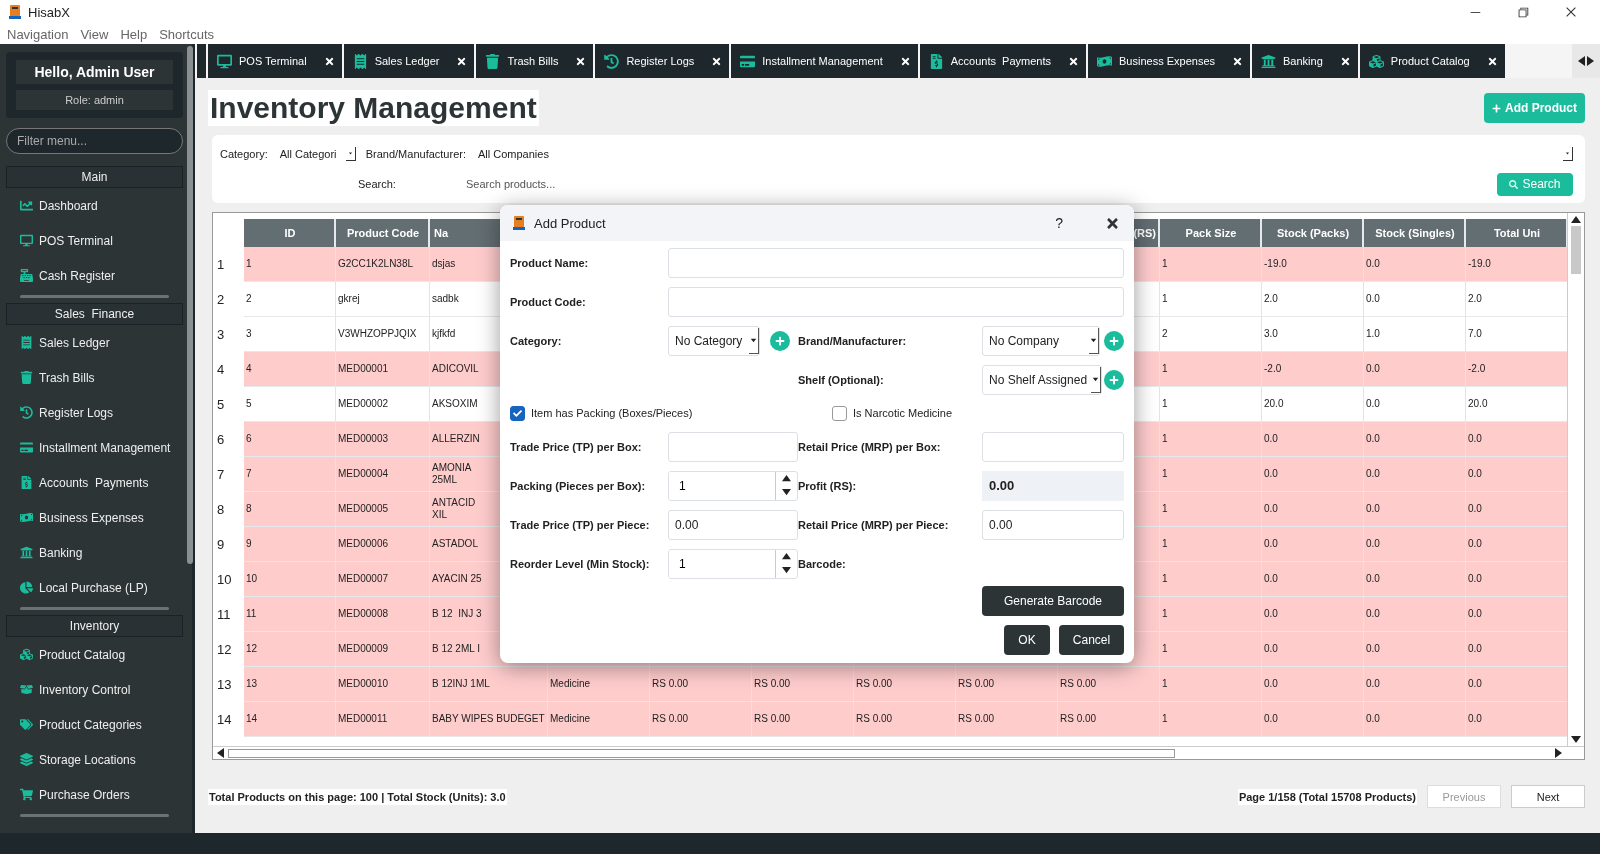 The image size is (1600, 854). What do you see at coordinates (94, 314) in the screenshot?
I see `section-header: Sales Finance` at bounding box center [94, 314].